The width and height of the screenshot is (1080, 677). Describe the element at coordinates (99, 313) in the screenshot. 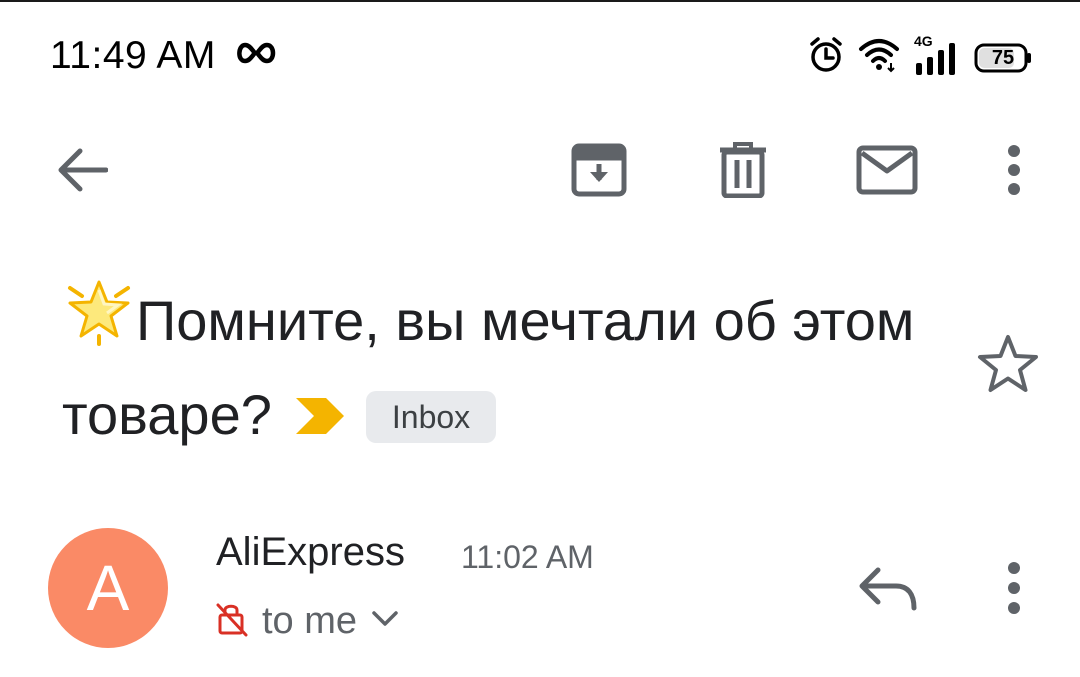

I see `glowing-star-icon` at that location.